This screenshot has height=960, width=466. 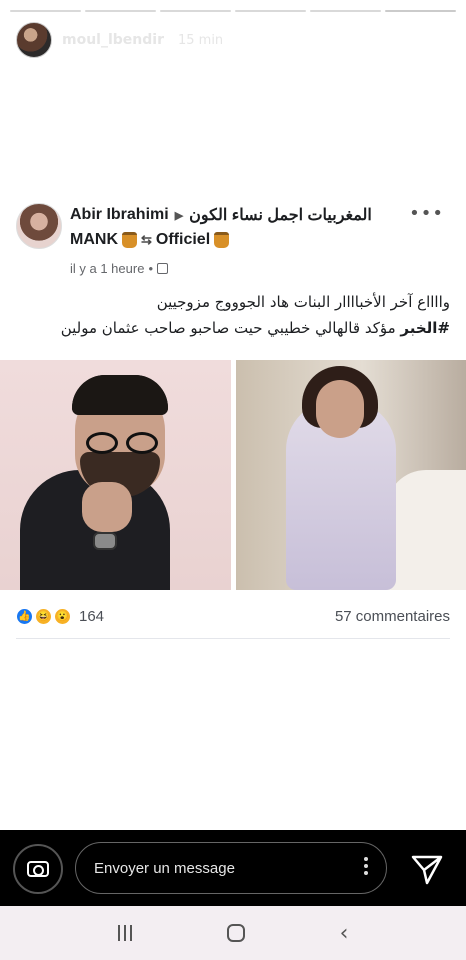 What do you see at coordinates (115, 475) in the screenshot?
I see `photo-man` at bounding box center [115, 475].